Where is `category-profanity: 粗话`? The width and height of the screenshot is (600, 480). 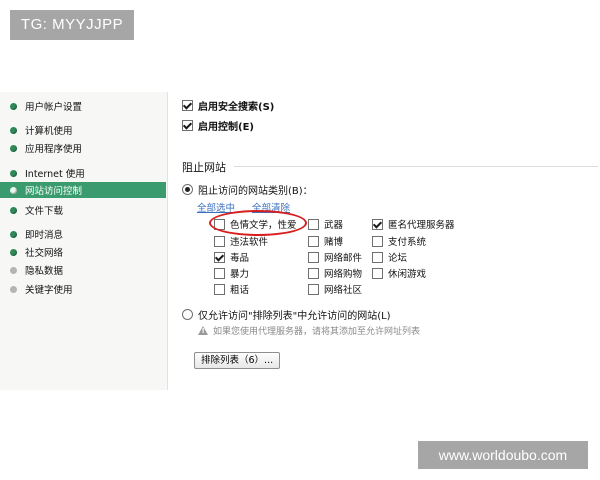 category-profanity: 粗话 is located at coordinates (231, 289).